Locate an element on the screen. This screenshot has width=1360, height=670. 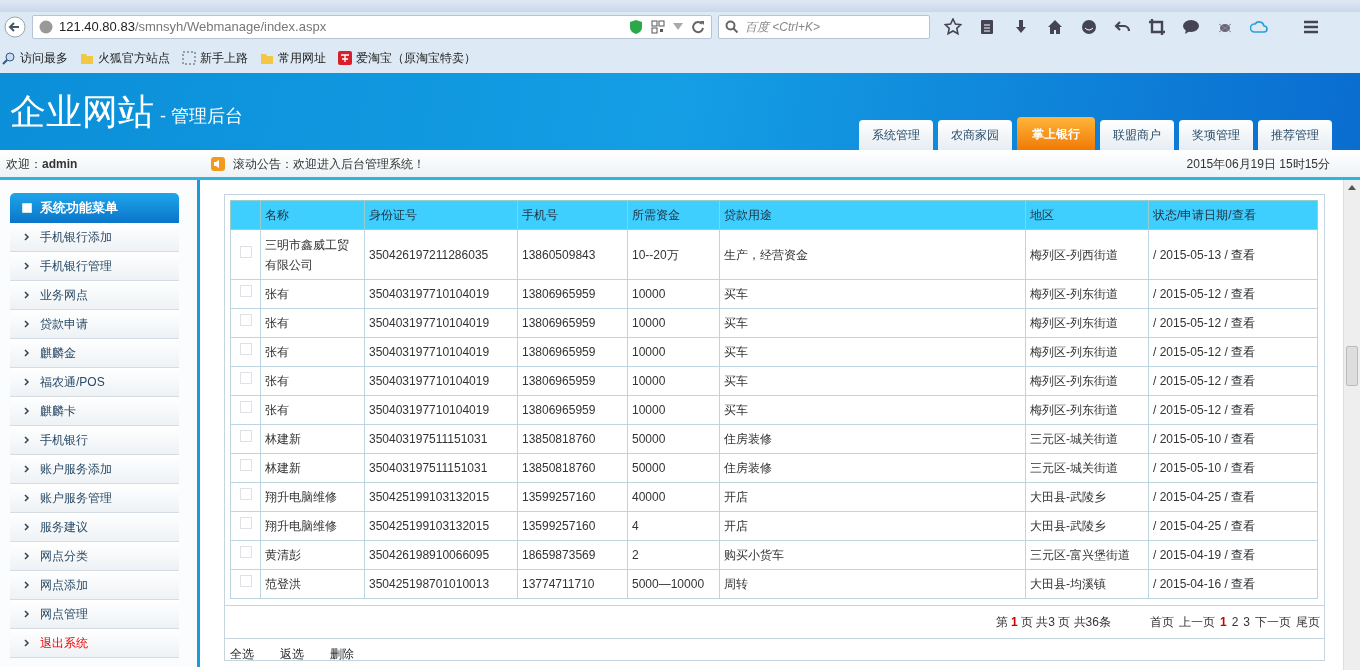
sidebar-item: 网点添加 is located at coordinates (94, 585).